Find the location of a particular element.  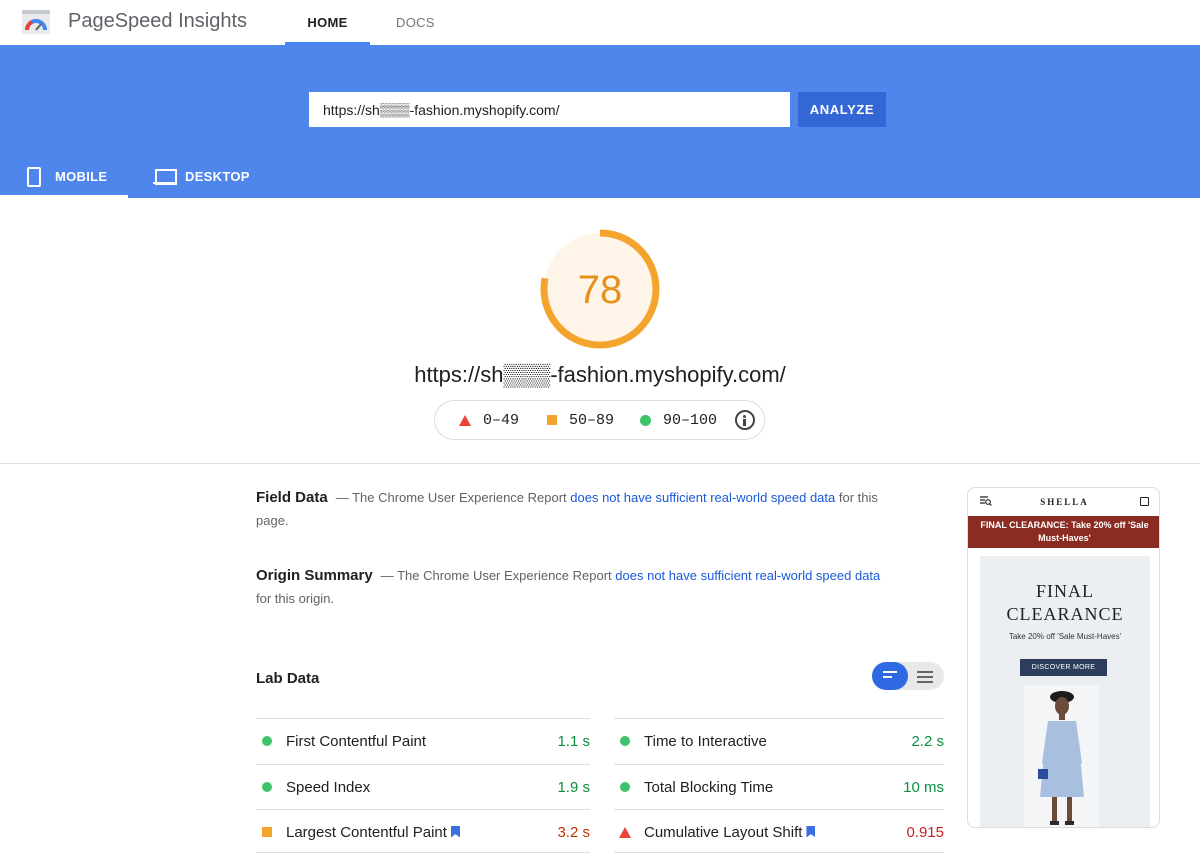

legend-good: 90–100 is located at coordinates (678, 420).